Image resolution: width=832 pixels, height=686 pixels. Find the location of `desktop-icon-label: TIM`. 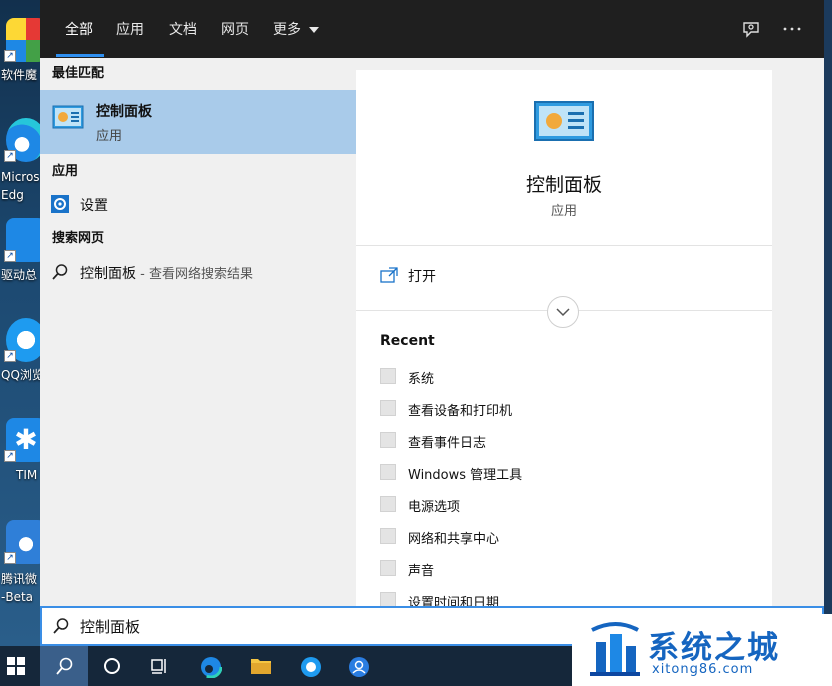

desktop-icon-label: TIM is located at coordinates (27, 475).